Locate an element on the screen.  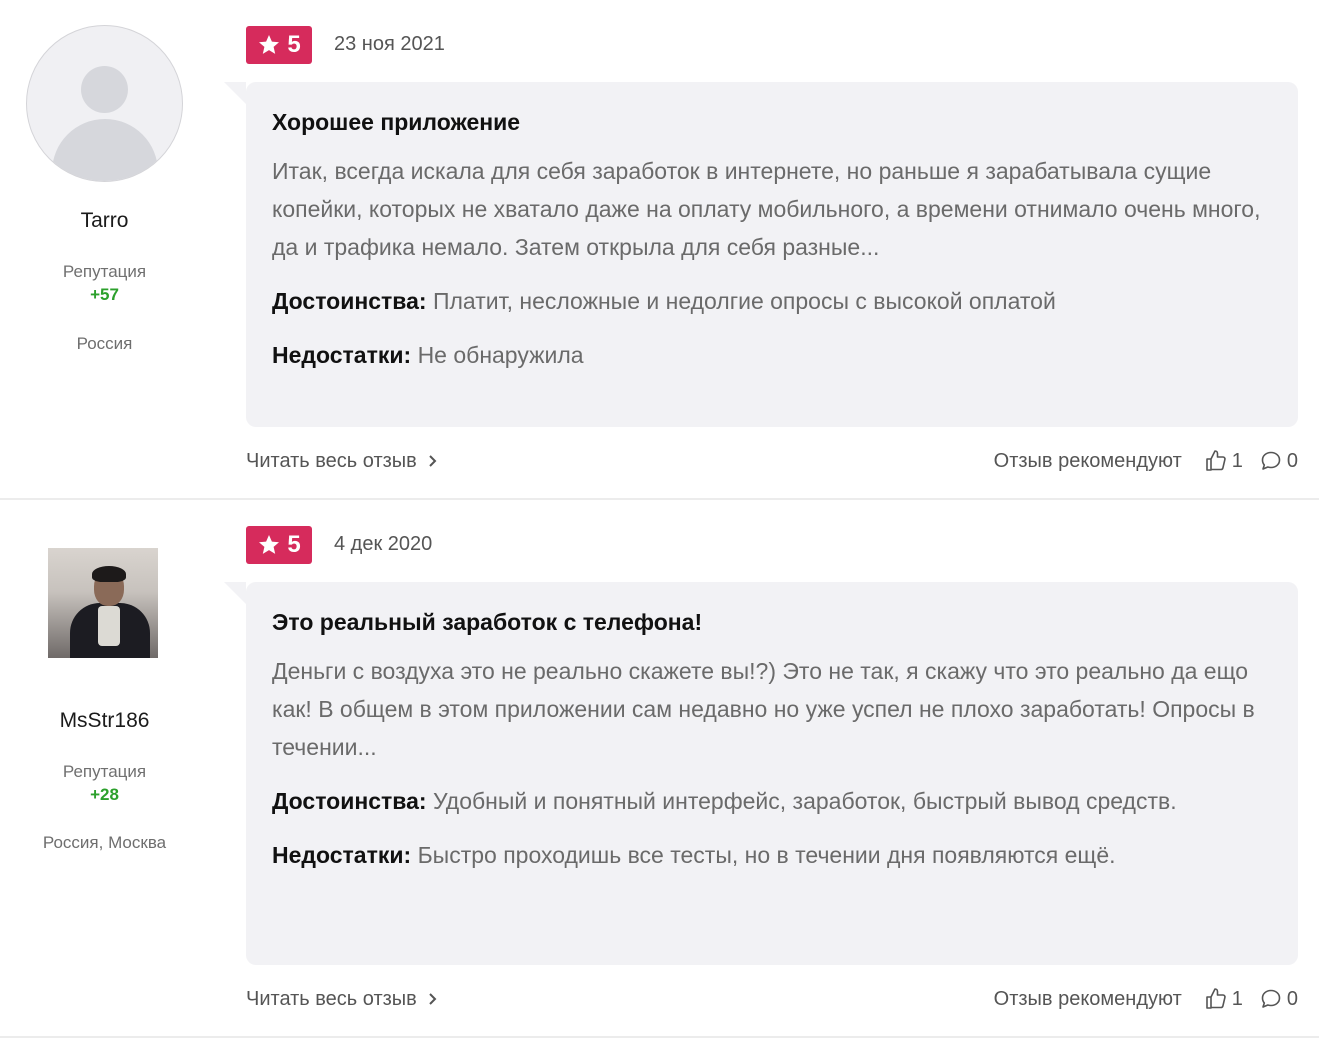
reputation-value: +57 is located at coordinates (104, 294).